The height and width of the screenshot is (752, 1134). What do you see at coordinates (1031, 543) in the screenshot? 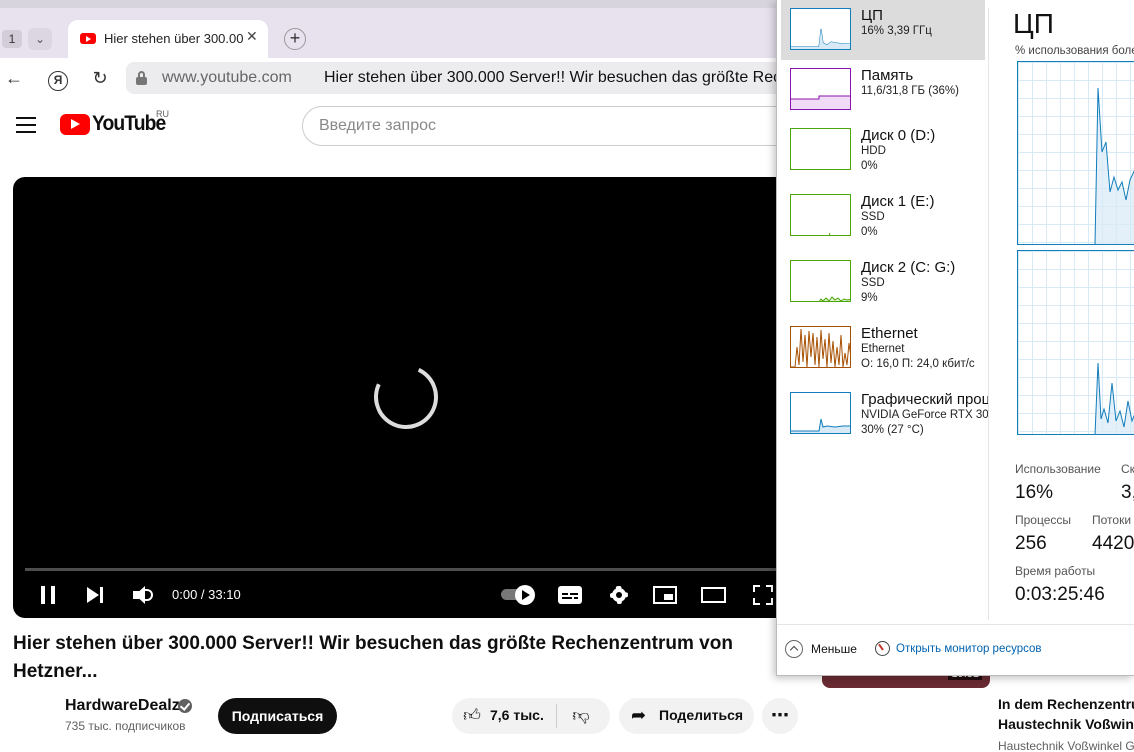
I see `processes-value: 256` at bounding box center [1031, 543].